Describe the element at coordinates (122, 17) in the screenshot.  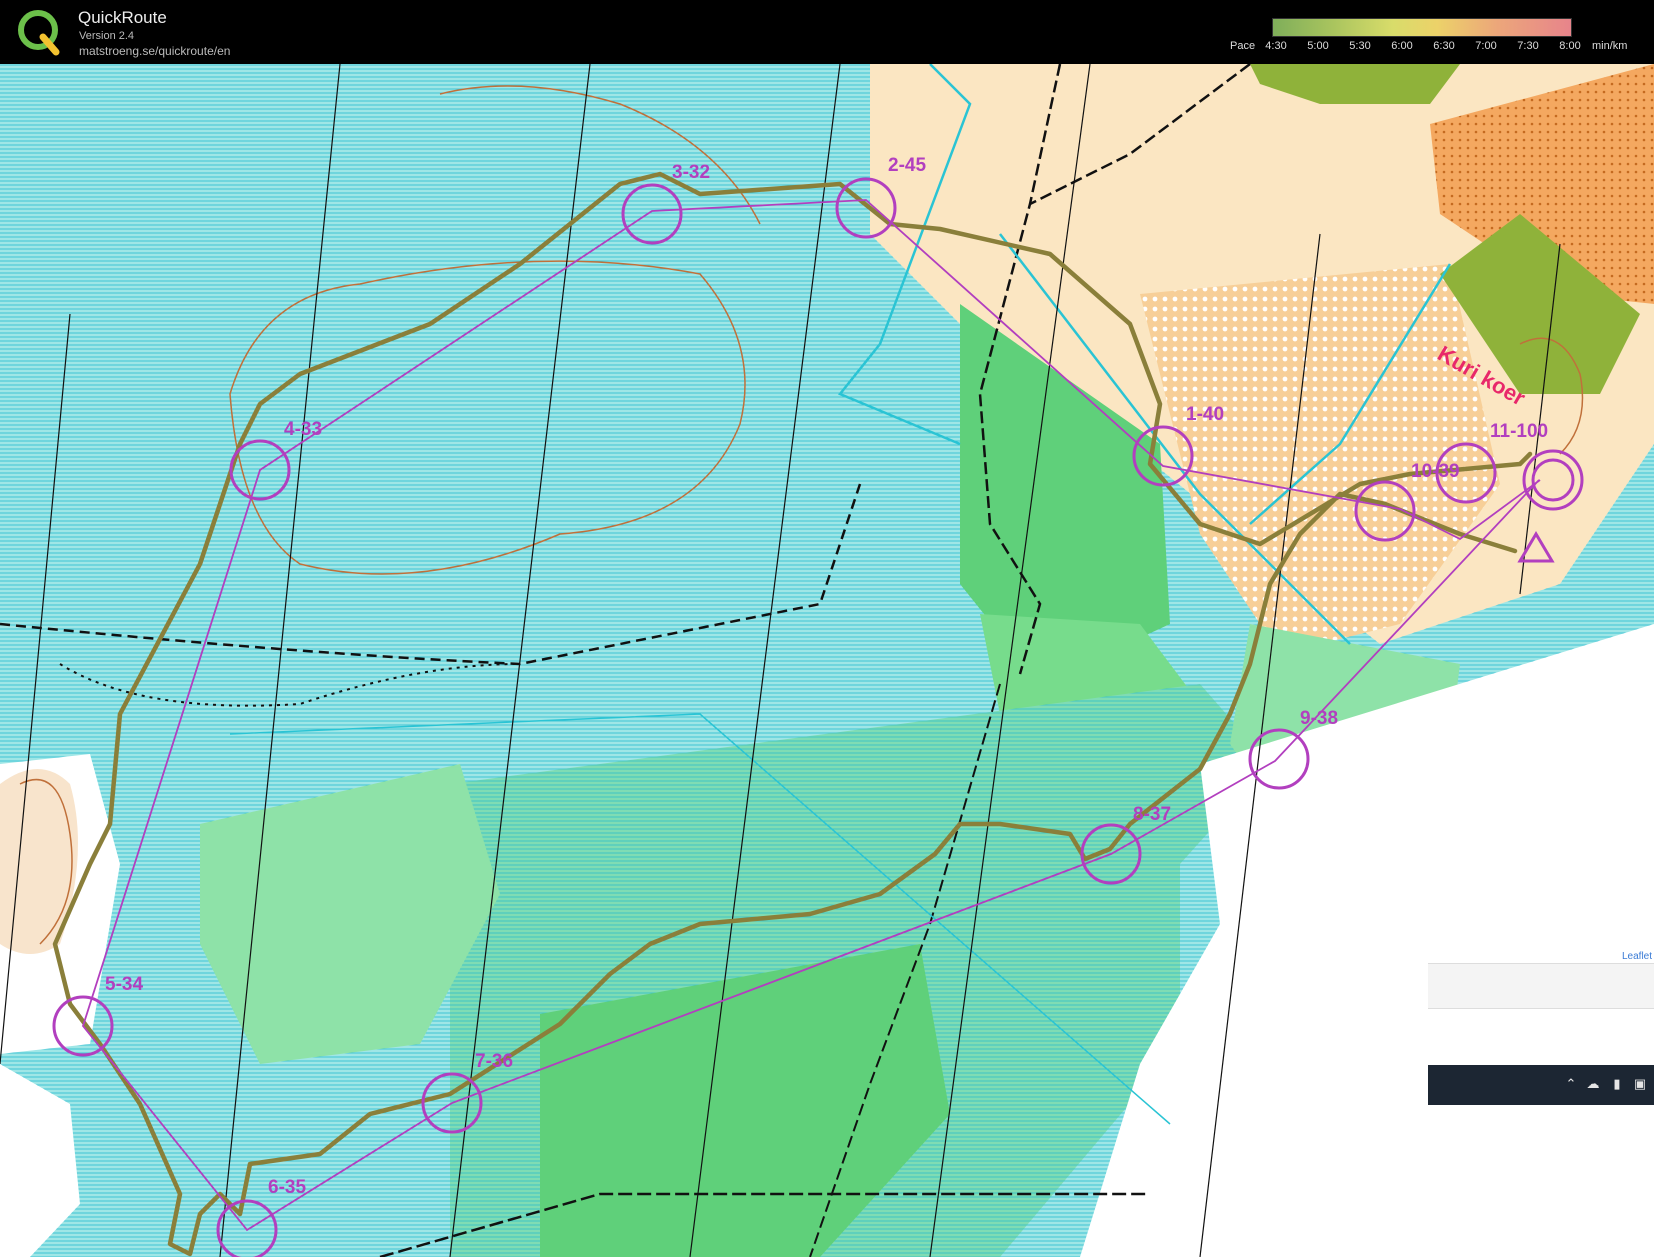
I see `app-title: QuickRoute` at that location.